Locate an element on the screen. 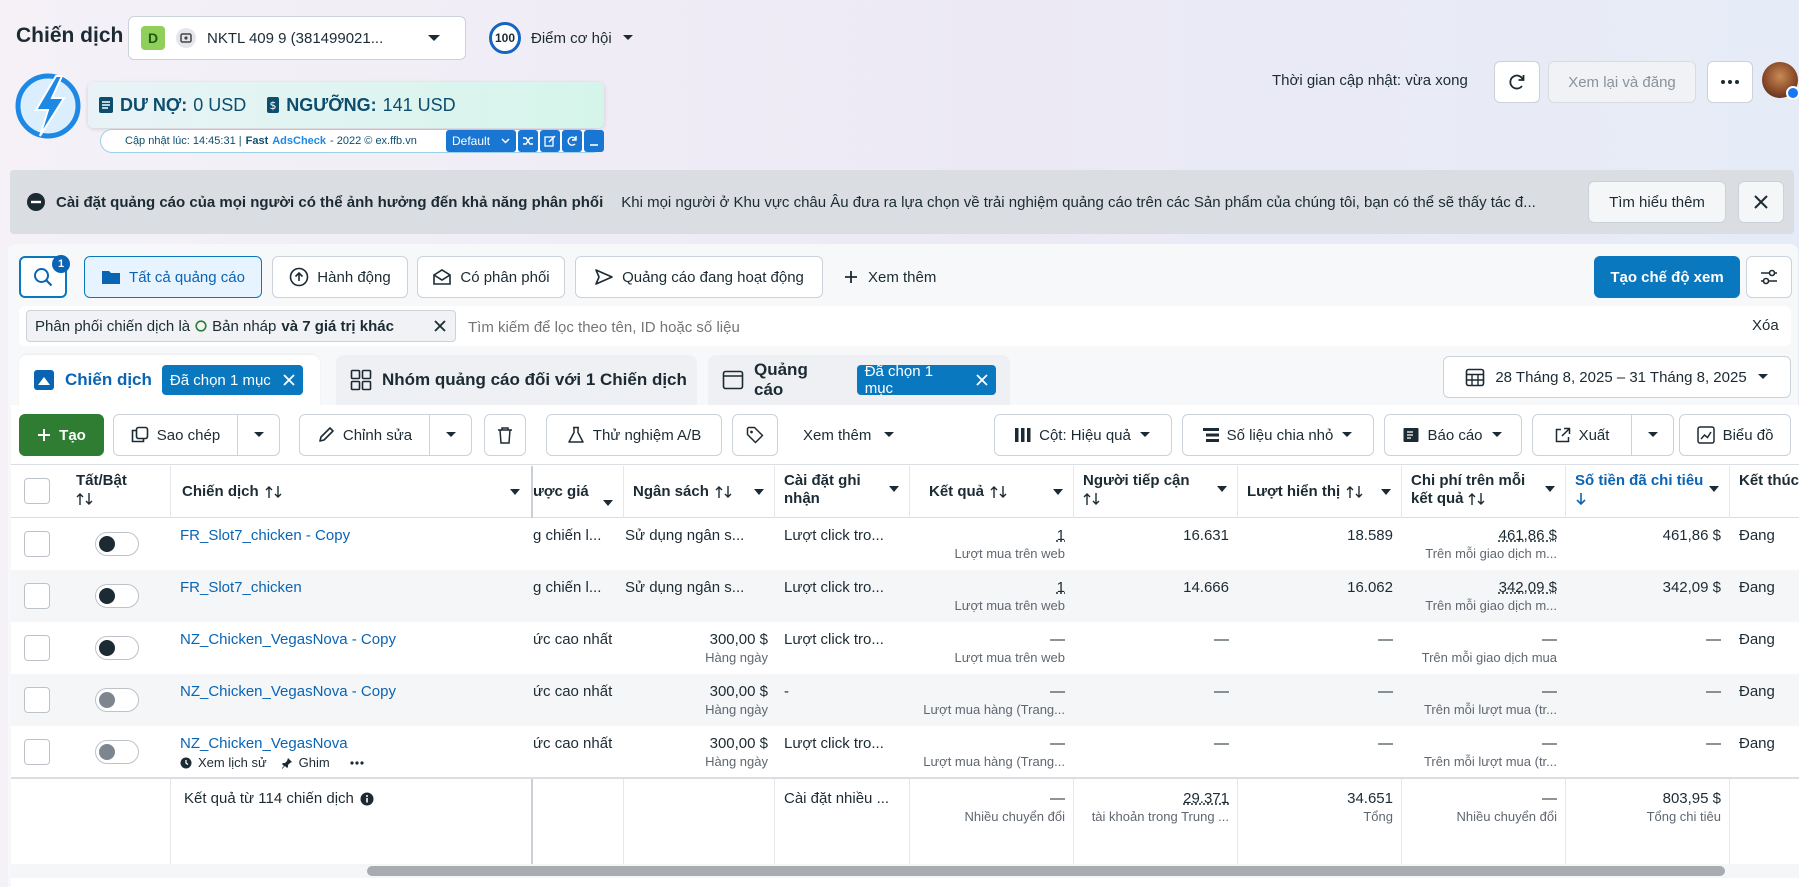 The height and width of the screenshot is (887, 1799). see-more-filters: Xem thêm is located at coordinates (890, 277).